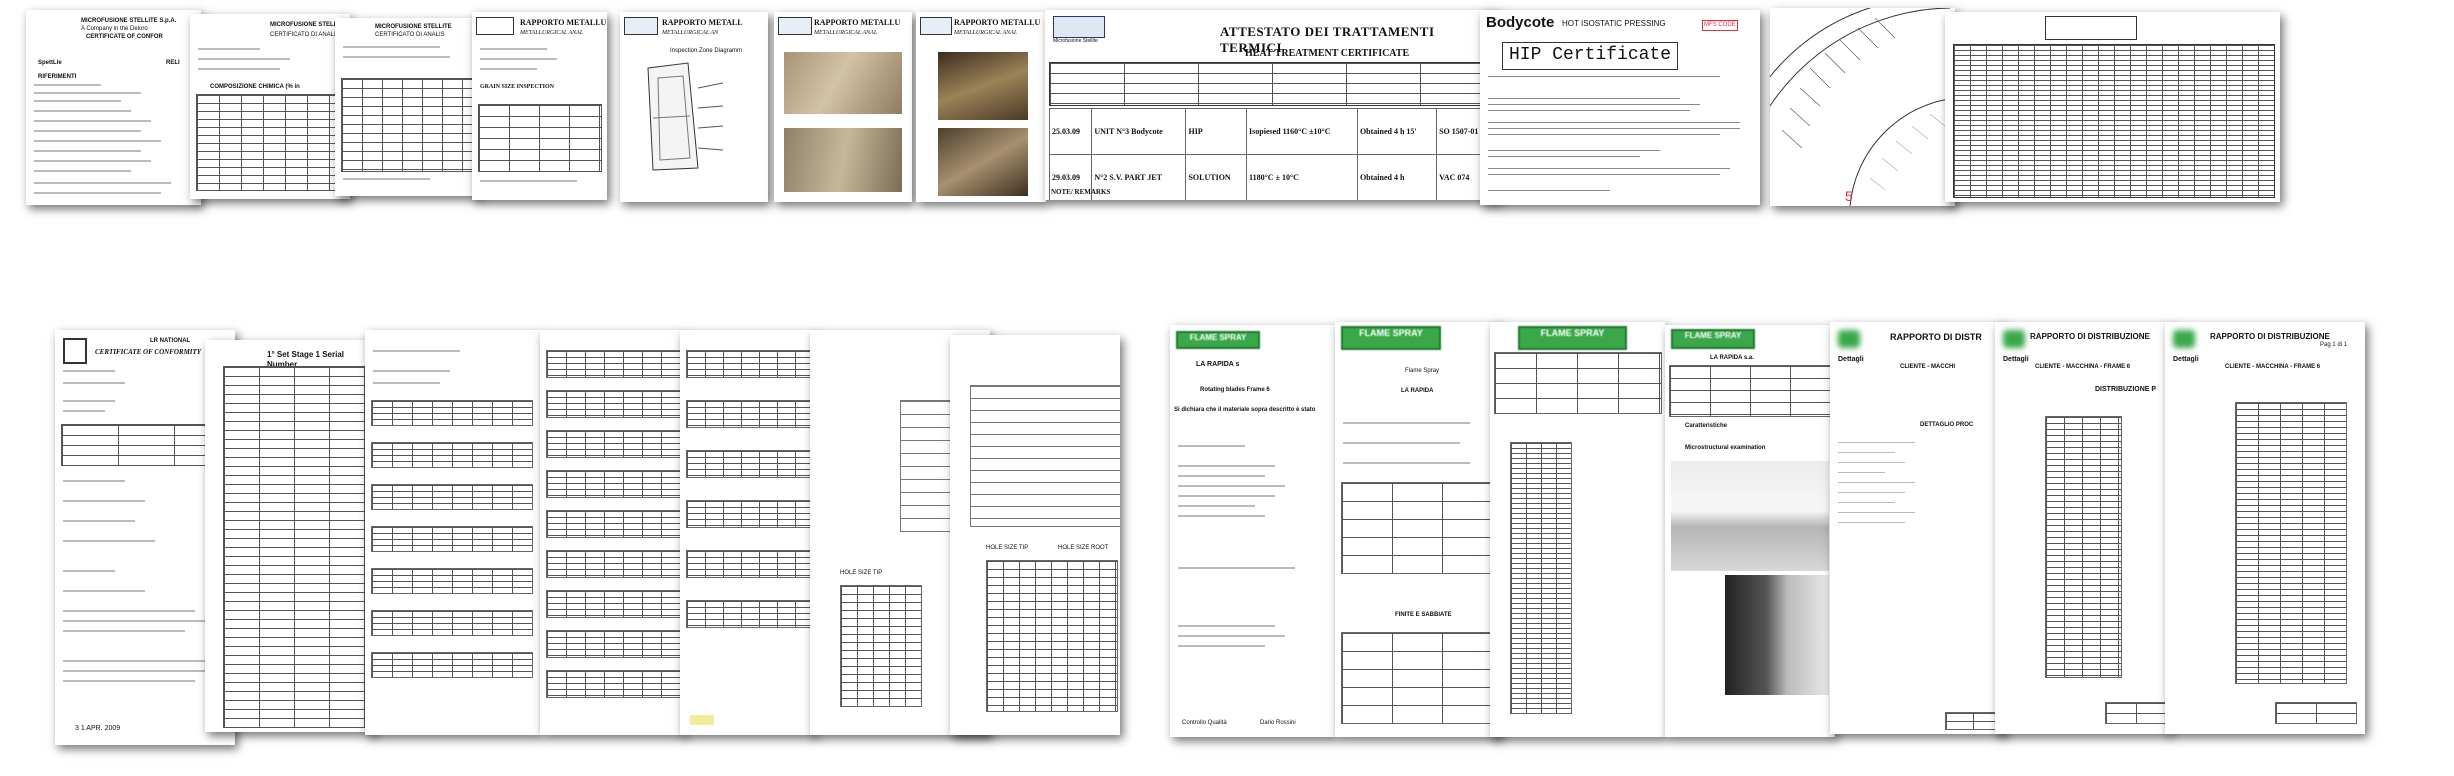 Image resolution: width=2454 pixels, height=776 pixels. What do you see at coordinates (1218, 364) in the screenshot?
I see `company-name: LA RAPIDA s` at bounding box center [1218, 364].